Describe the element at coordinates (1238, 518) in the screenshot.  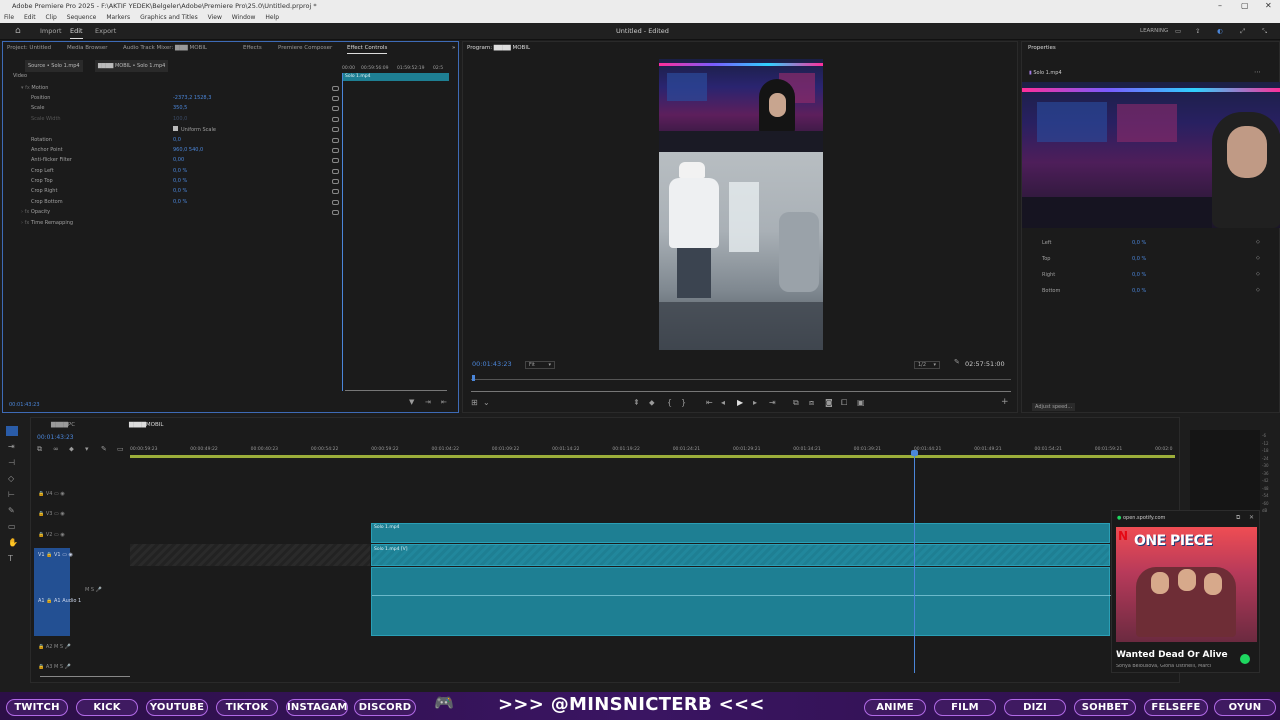
I see `pip-expand-icon: ⧉` at that location.